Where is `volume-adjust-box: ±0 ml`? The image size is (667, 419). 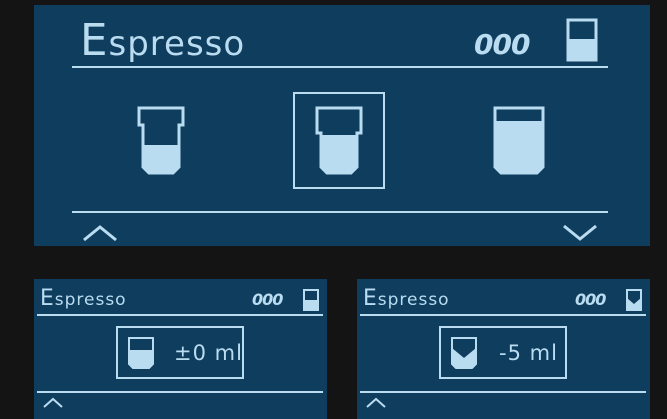
volume-adjust-box: ±0 ml is located at coordinates (180, 352).